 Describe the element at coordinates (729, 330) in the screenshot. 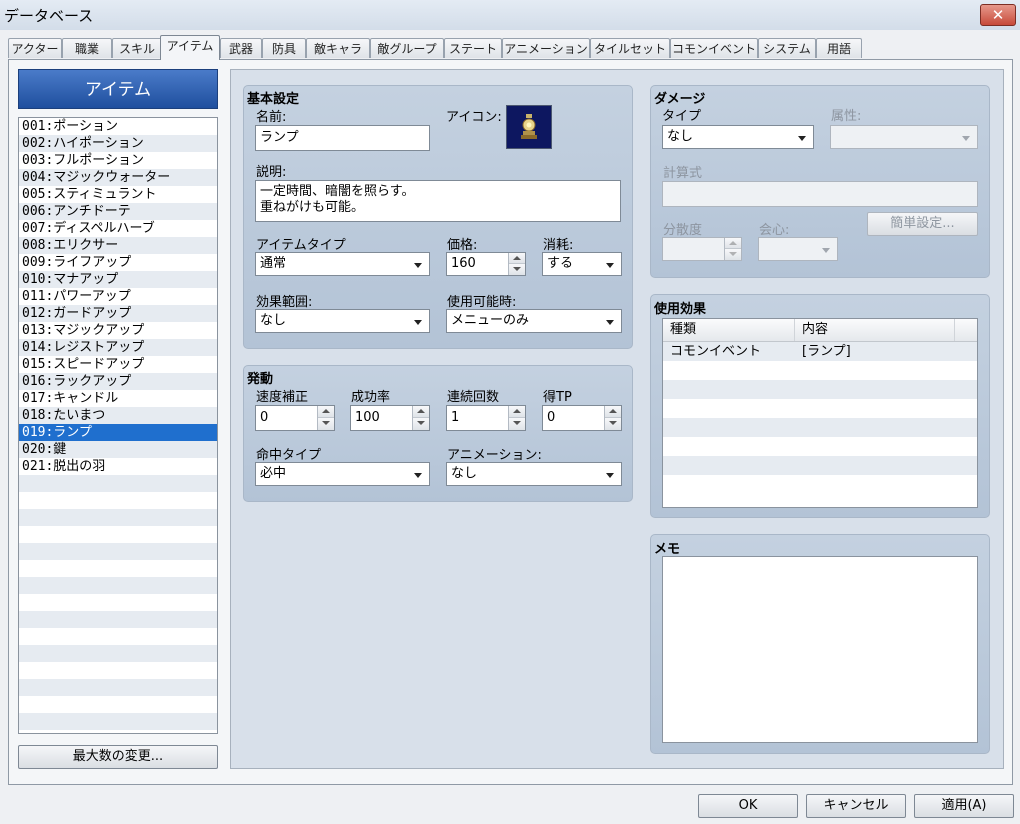

I see `column-header-type: 種類` at that location.